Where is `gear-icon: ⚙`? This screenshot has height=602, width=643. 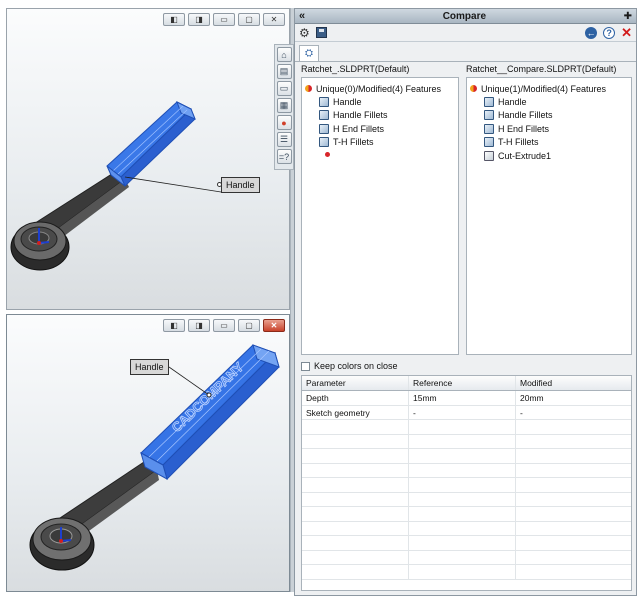 gear-icon: ⚙ is located at coordinates (304, 33).